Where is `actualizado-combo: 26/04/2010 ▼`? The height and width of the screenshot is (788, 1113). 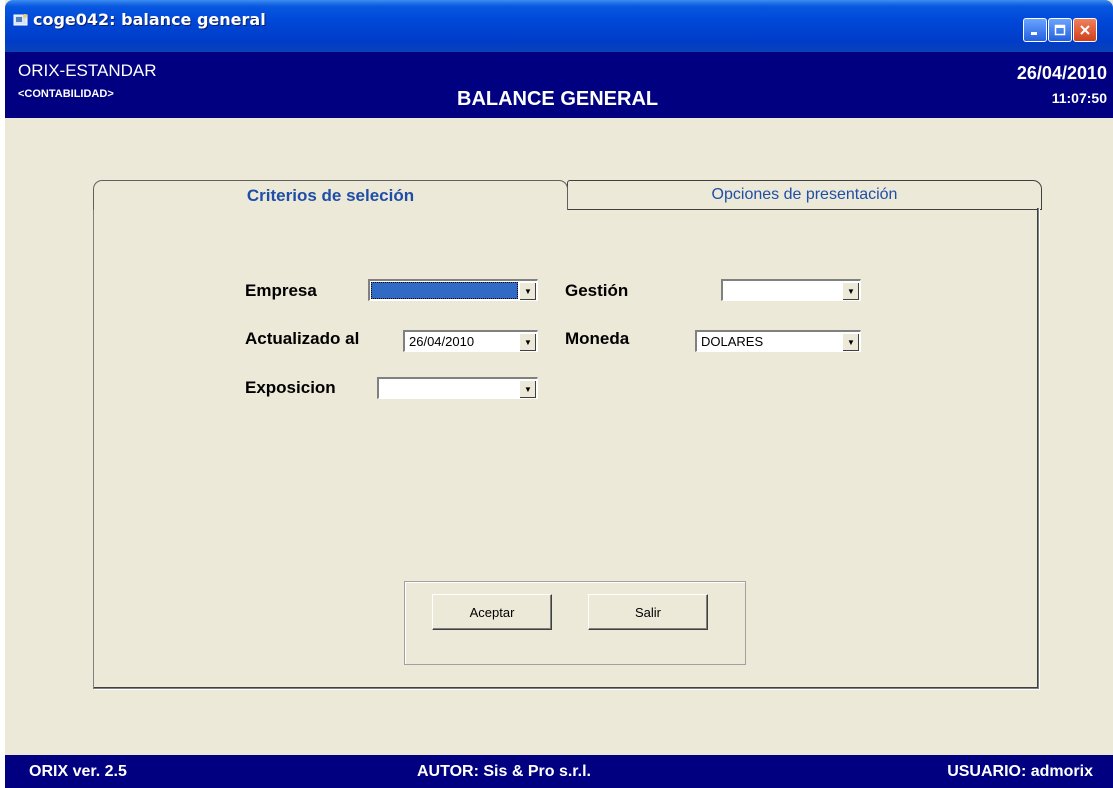
actualizado-combo: 26/04/2010 ▼ is located at coordinates (470, 341).